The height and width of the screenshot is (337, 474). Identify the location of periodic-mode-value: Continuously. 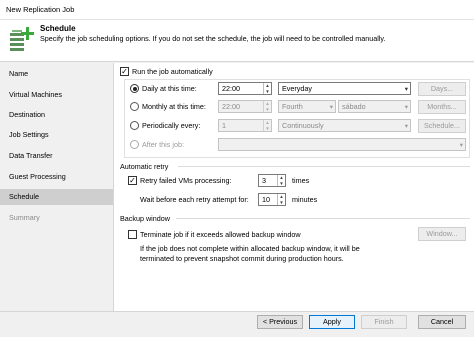
(303, 125).